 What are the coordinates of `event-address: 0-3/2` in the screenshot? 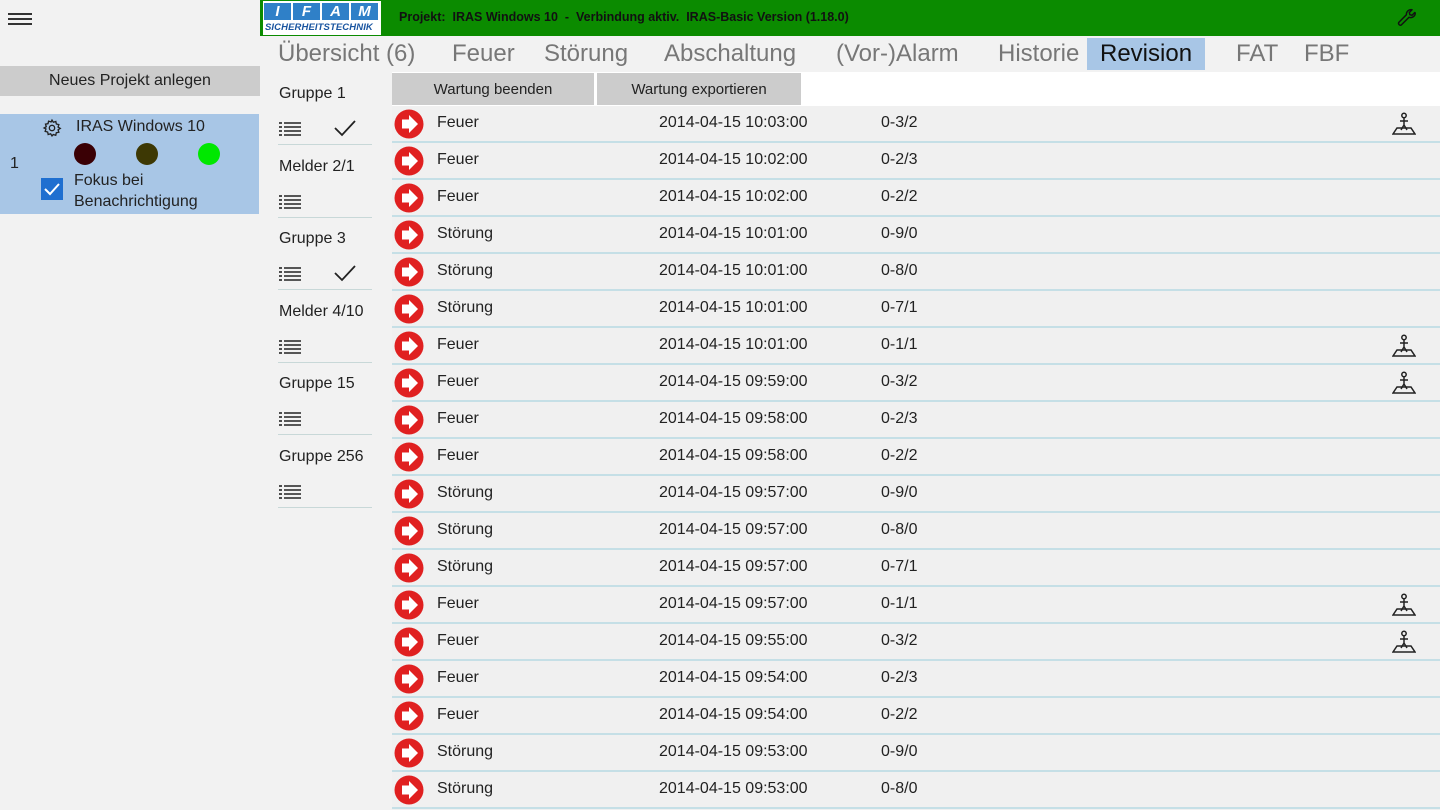 It's located at (899, 640).